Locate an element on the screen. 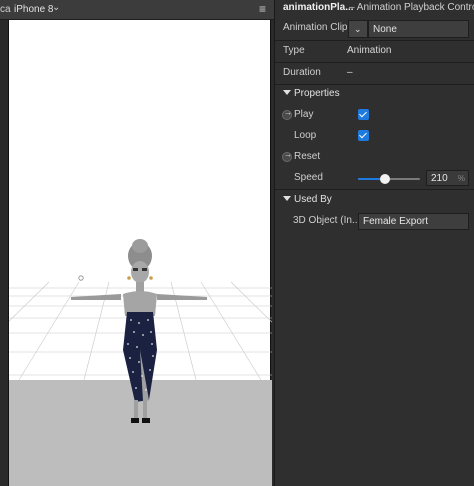 This screenshot has height=486, width=474. animation-clip-dropdown-button: ⌄ is located at coordinates (358, 29).